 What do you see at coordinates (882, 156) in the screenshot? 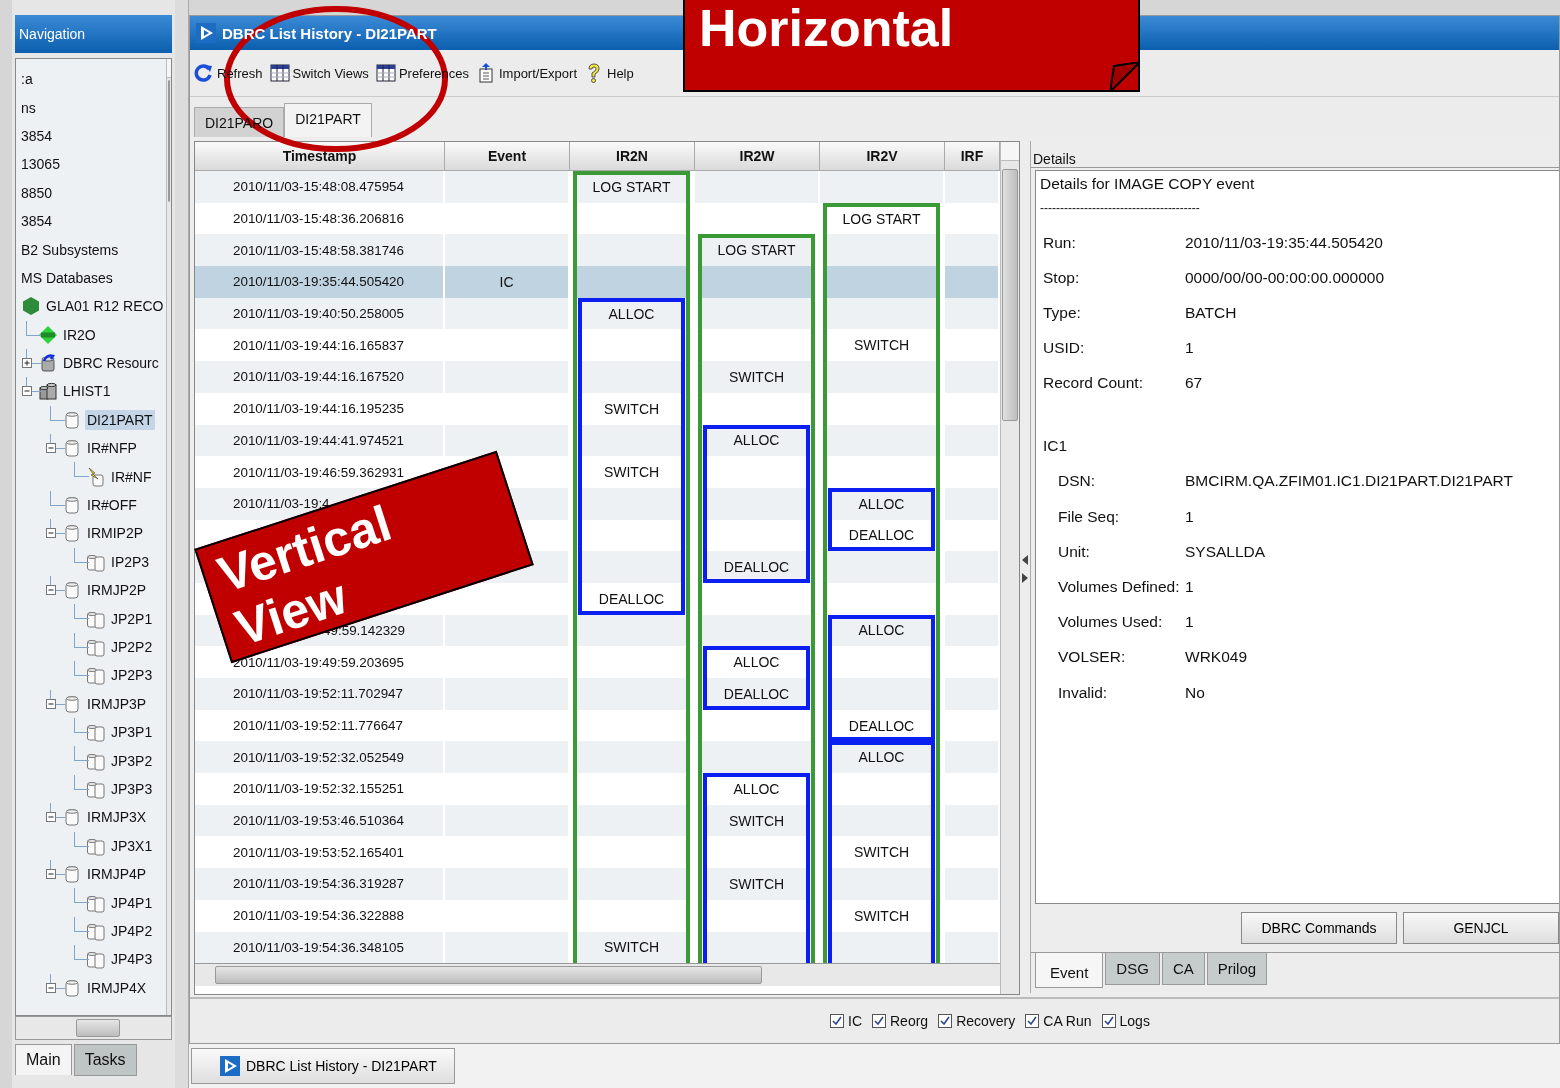
I see `column-header: IR2V` at bounding box center [882, 156].